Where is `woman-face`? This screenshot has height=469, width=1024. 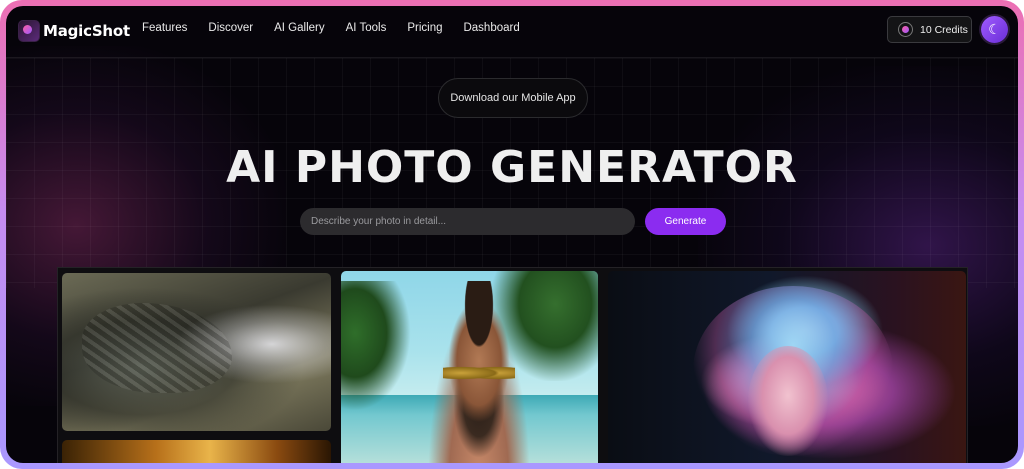 woman-face is located at coordinates (788, 401).